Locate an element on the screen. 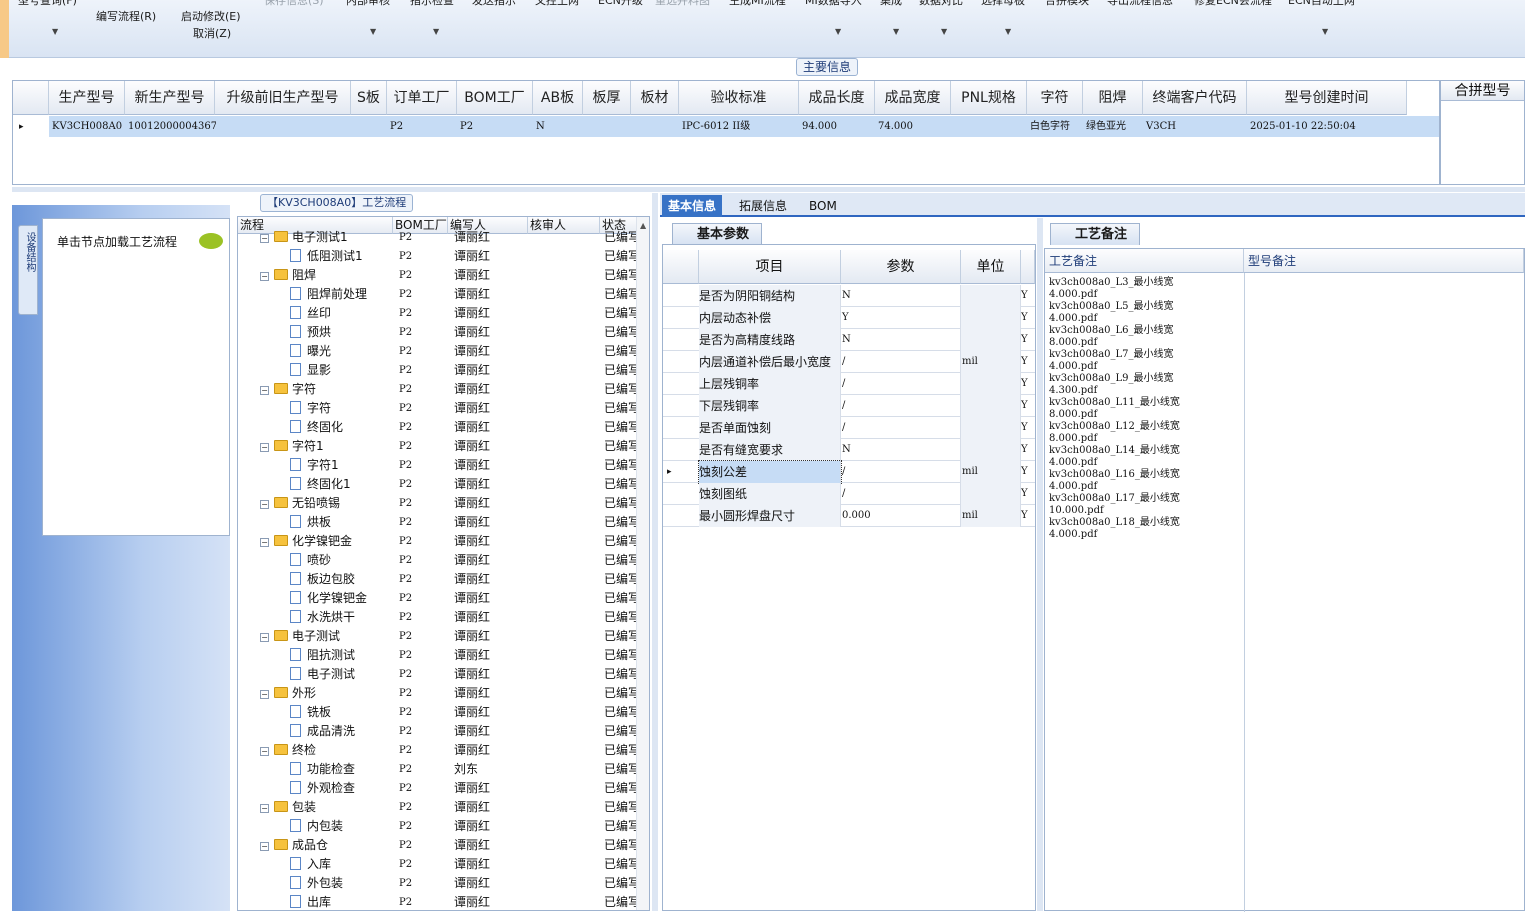 This screenshot has height=912, width=1525. tree-row: 终固化1 P2 谭丽红 已编写 is located at coordinates (438, 484).